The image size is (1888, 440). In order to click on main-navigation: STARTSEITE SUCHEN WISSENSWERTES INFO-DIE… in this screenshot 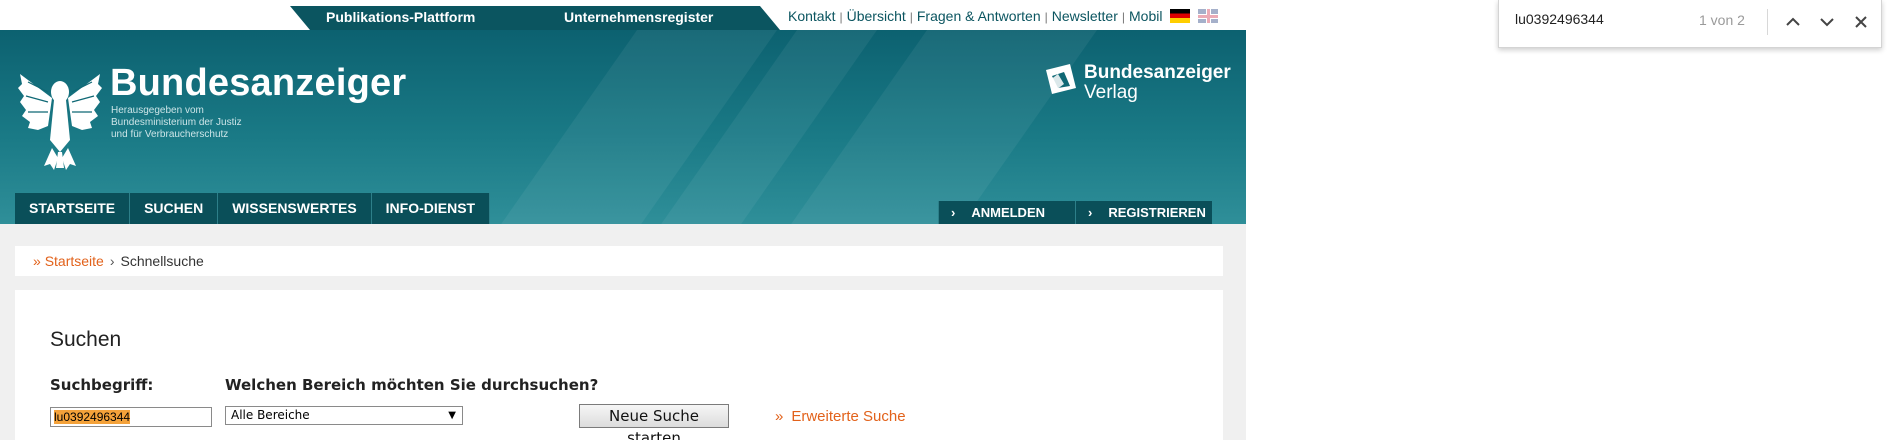, I will do `click(253, 208)`.